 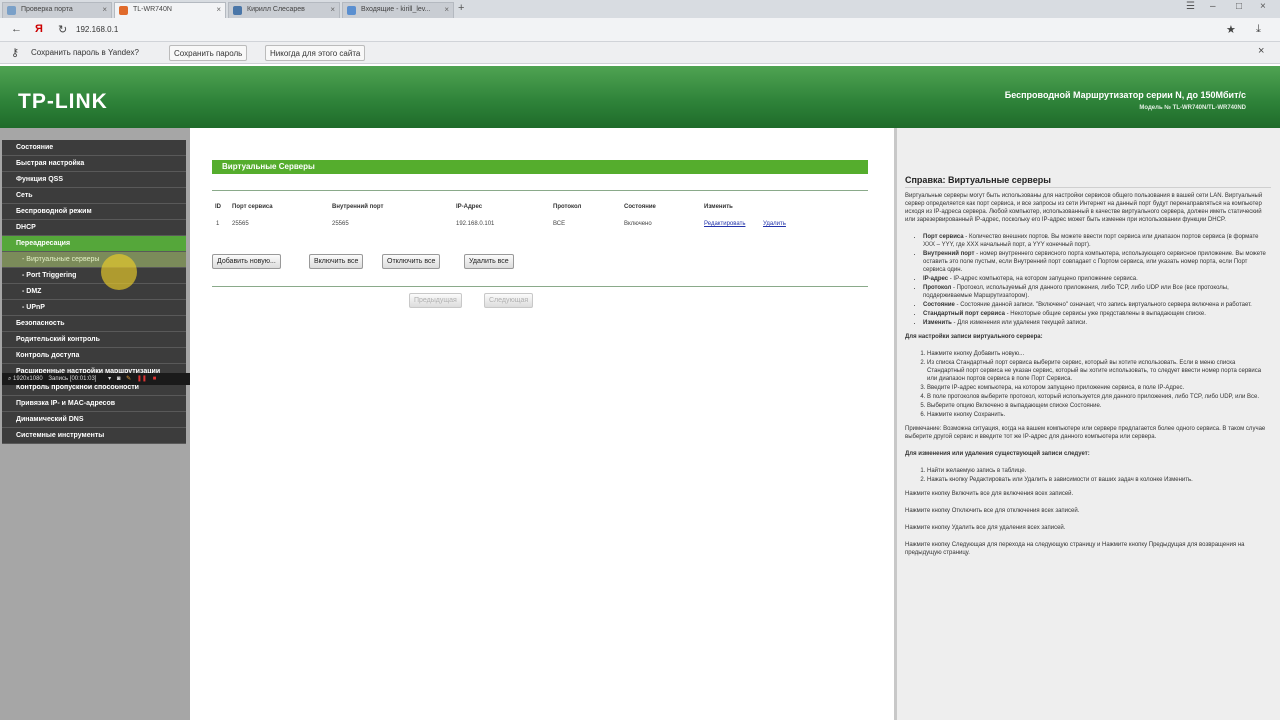 What do you see at coordinates (94, 324) in the screenshot?
I see `sidebar-item-security: Безопасность` at bounding box center [94, 324].